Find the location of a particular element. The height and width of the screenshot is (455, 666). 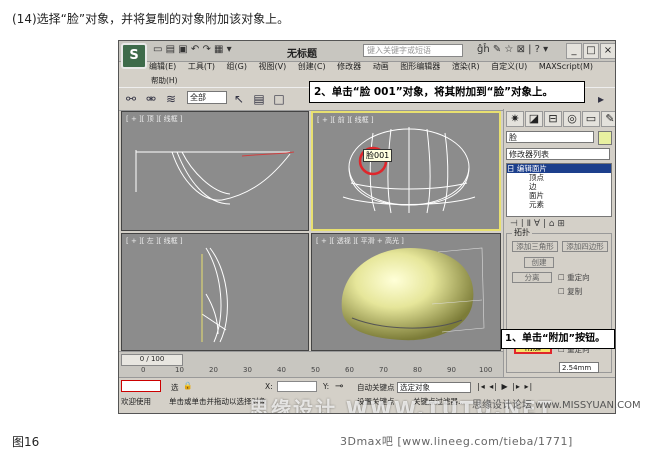

quick-access-toolbar: ▭ ▤ ▣ ↶ ↷ ▦ ▾ is located at coordinates (192, 49).